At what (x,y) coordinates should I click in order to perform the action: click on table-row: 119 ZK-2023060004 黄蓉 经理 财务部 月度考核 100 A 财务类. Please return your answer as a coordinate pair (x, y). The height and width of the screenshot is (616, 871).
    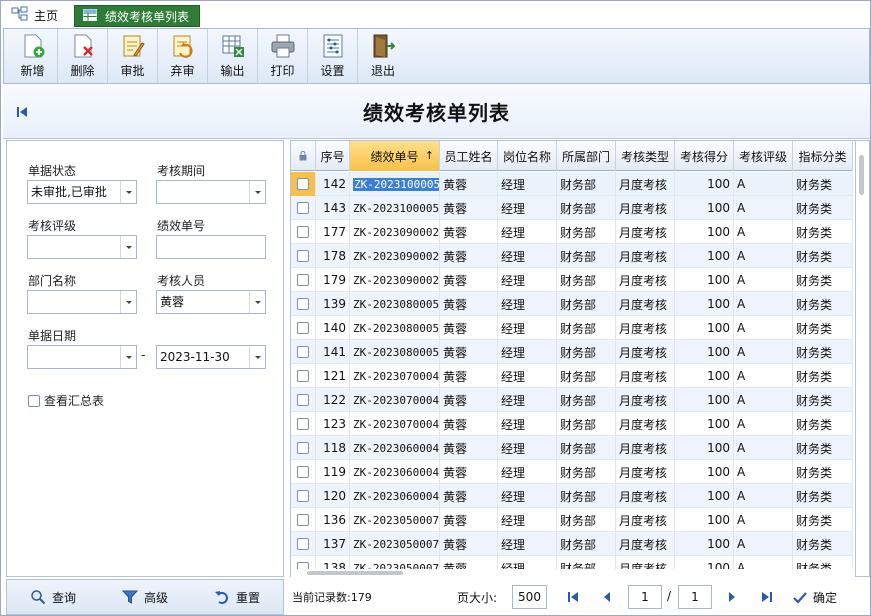
    Looking at the image, I should click on (572, 472).